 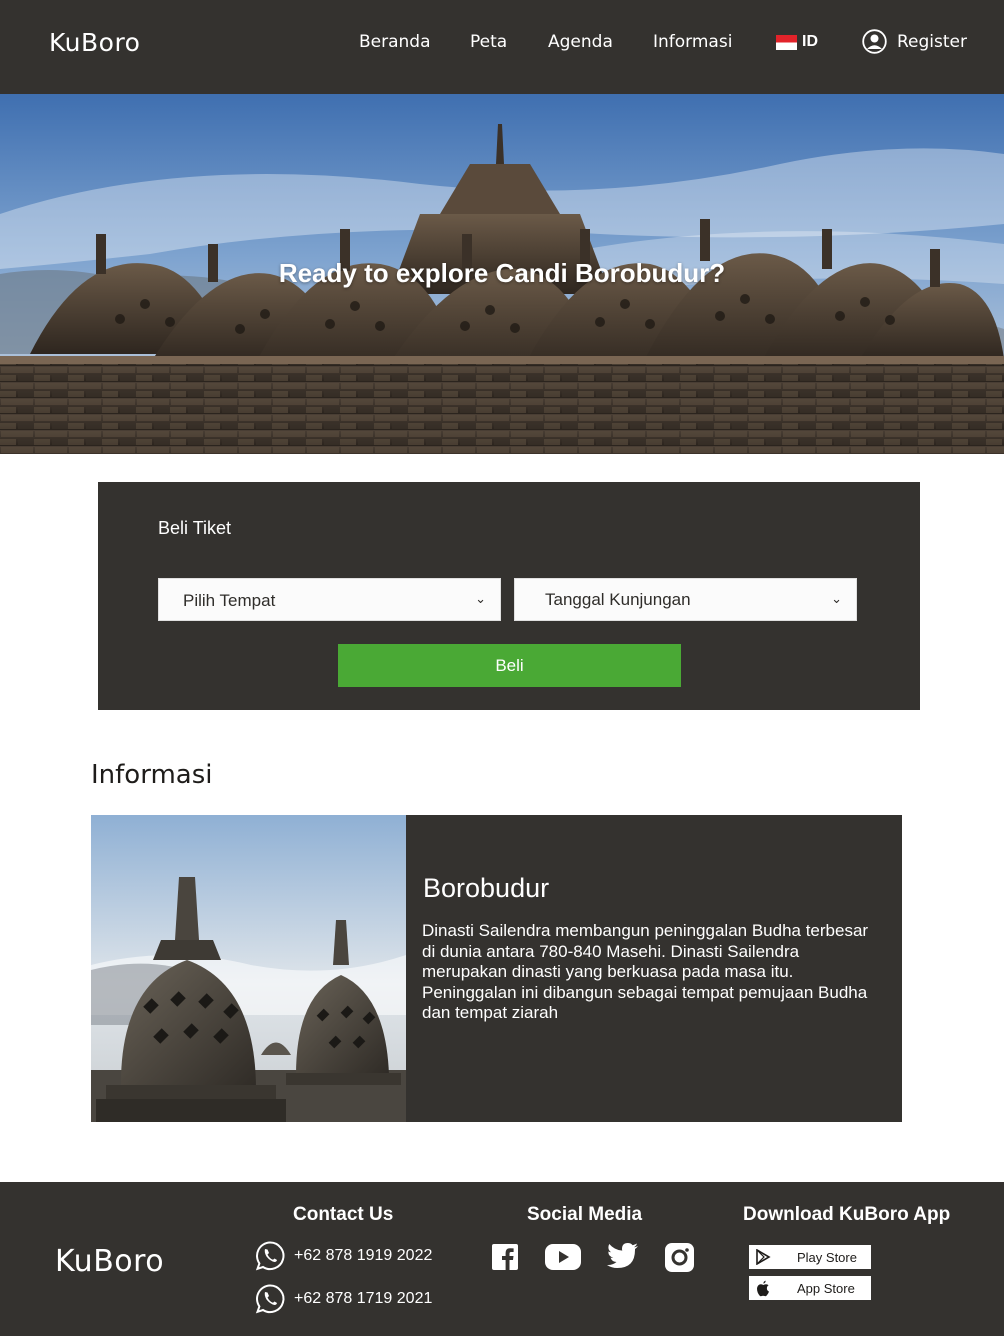 I want to click on phone-2: +62 878 1719 2021, so click(x=343, y=1299).